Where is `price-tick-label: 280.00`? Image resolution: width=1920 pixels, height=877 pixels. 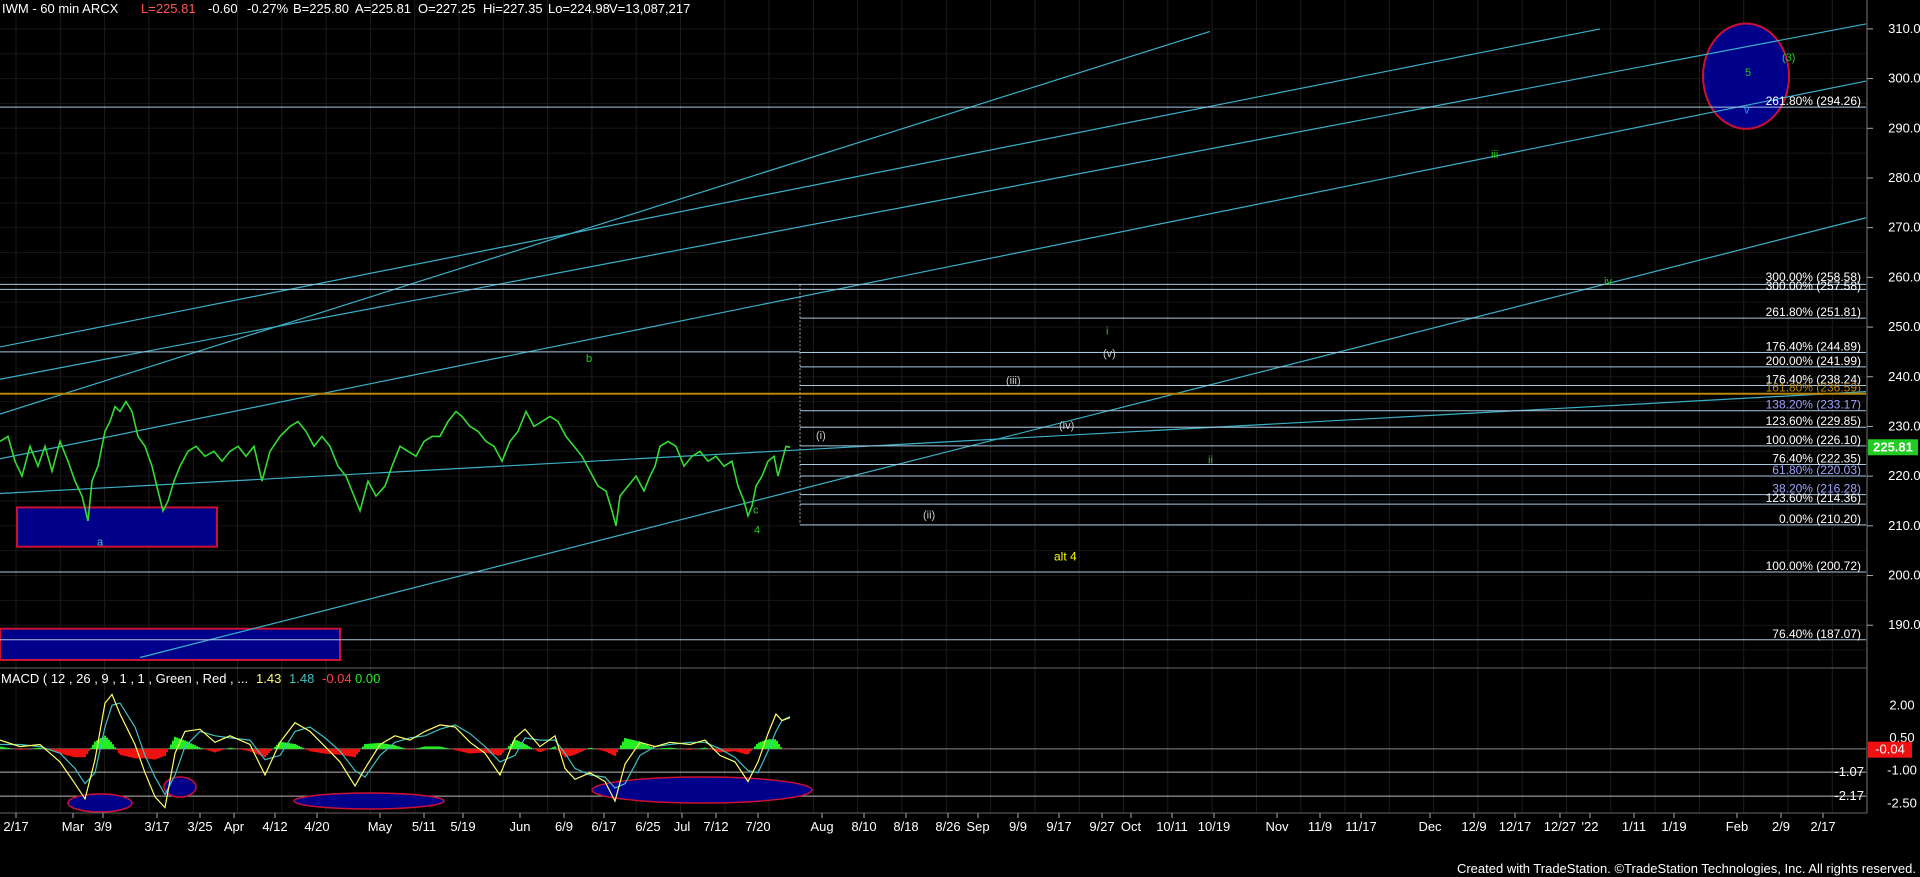 price-tick-label: 280.00 is located at coordinates (1904, 177).